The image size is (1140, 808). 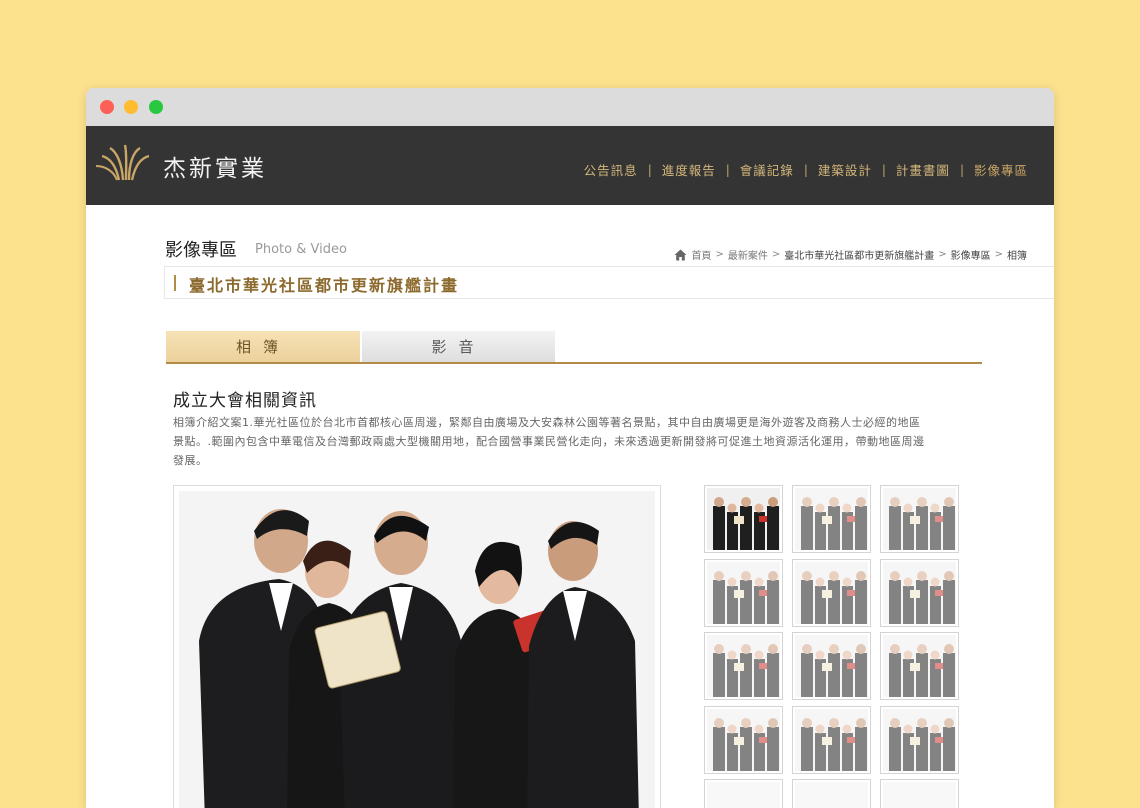 What do you see at coordinates (748, 254) in the screenshot?
I see `breadcrumb-latest-cases: 最新案件` at bounding box center [748, 254].